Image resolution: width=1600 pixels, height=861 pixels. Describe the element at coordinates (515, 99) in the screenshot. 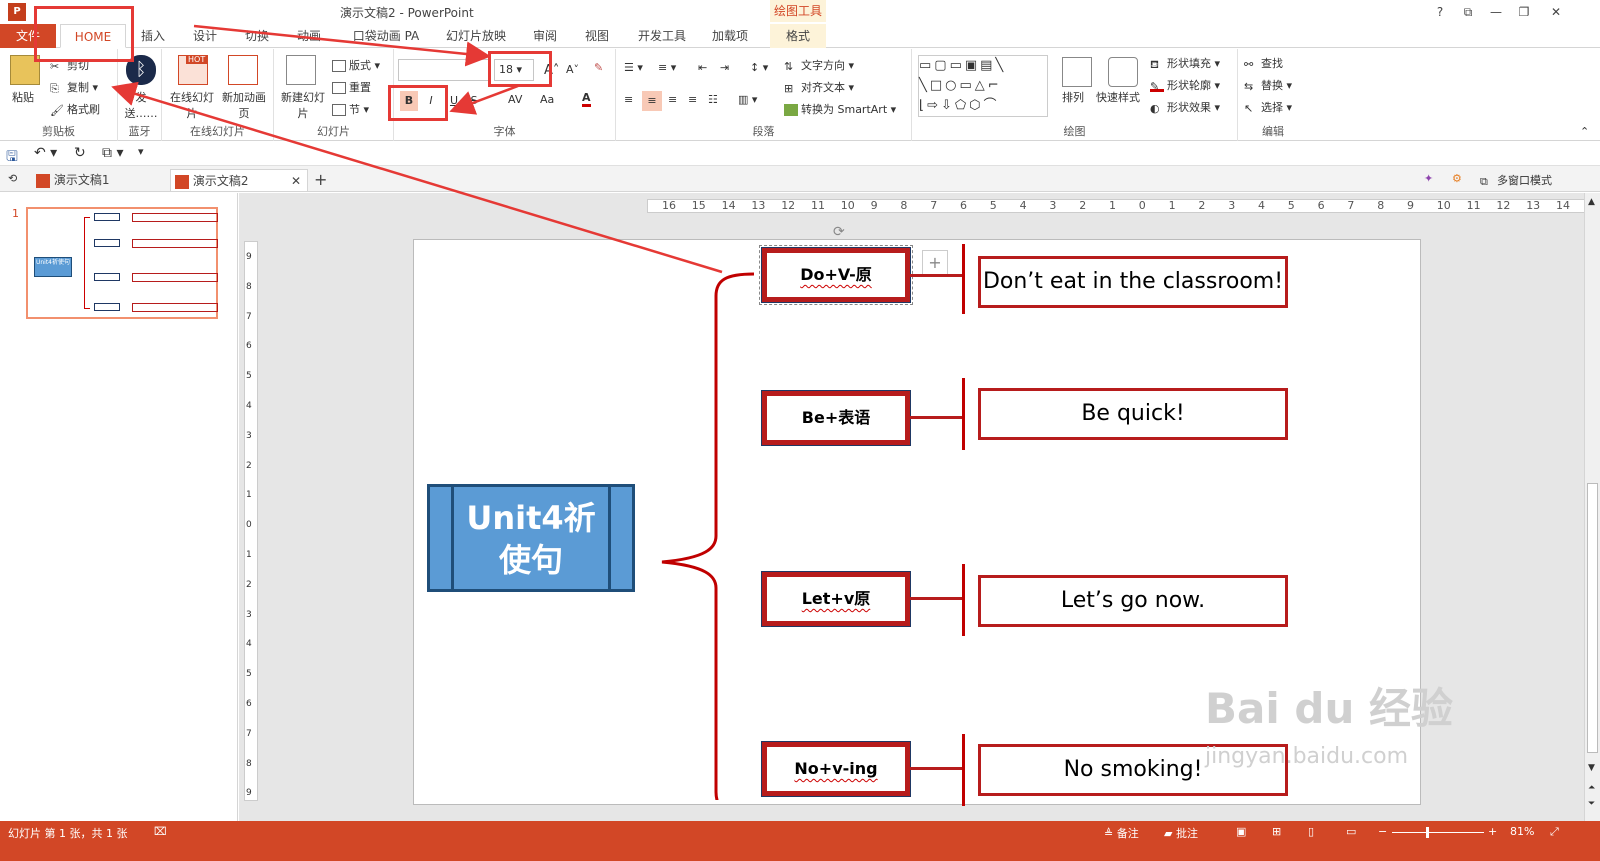

I see `char-spacing-button: AV` at that location.